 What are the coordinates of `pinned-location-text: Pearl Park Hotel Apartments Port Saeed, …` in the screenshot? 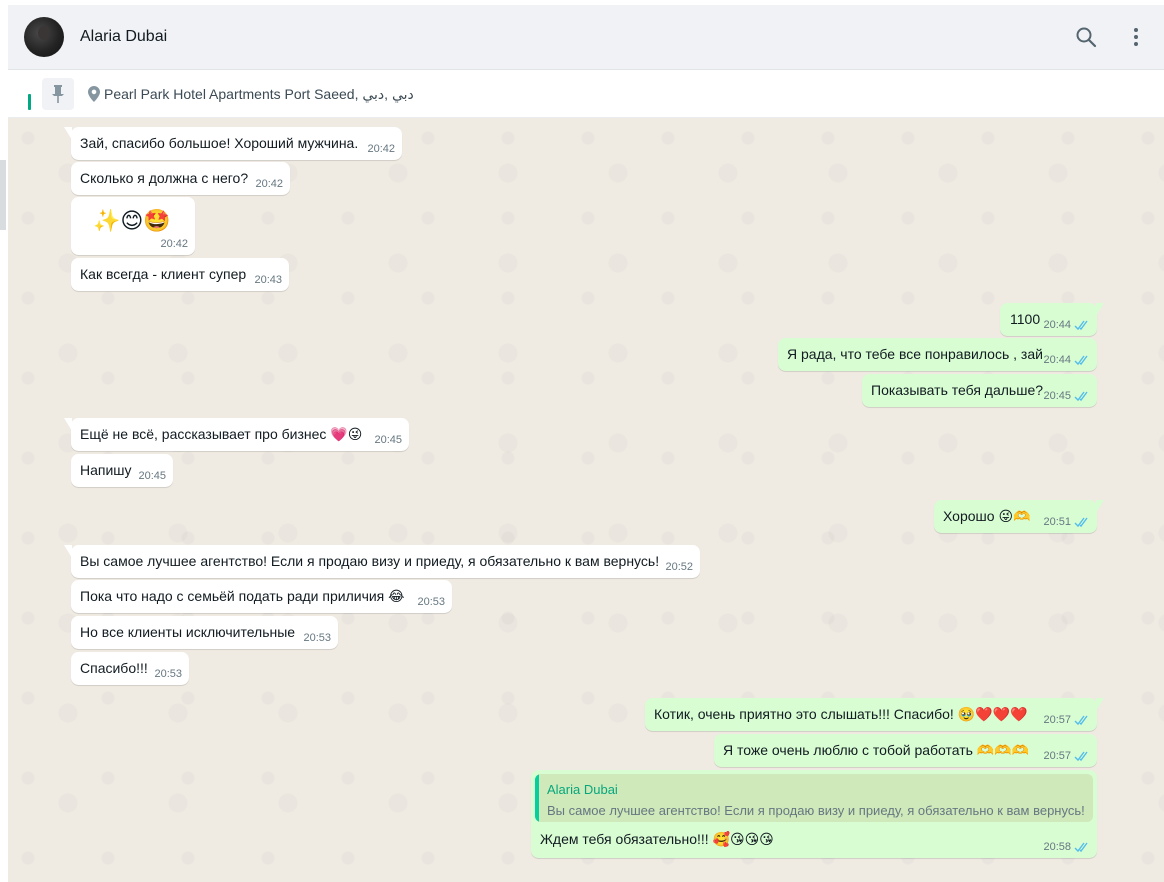 It's located at (259, 94).